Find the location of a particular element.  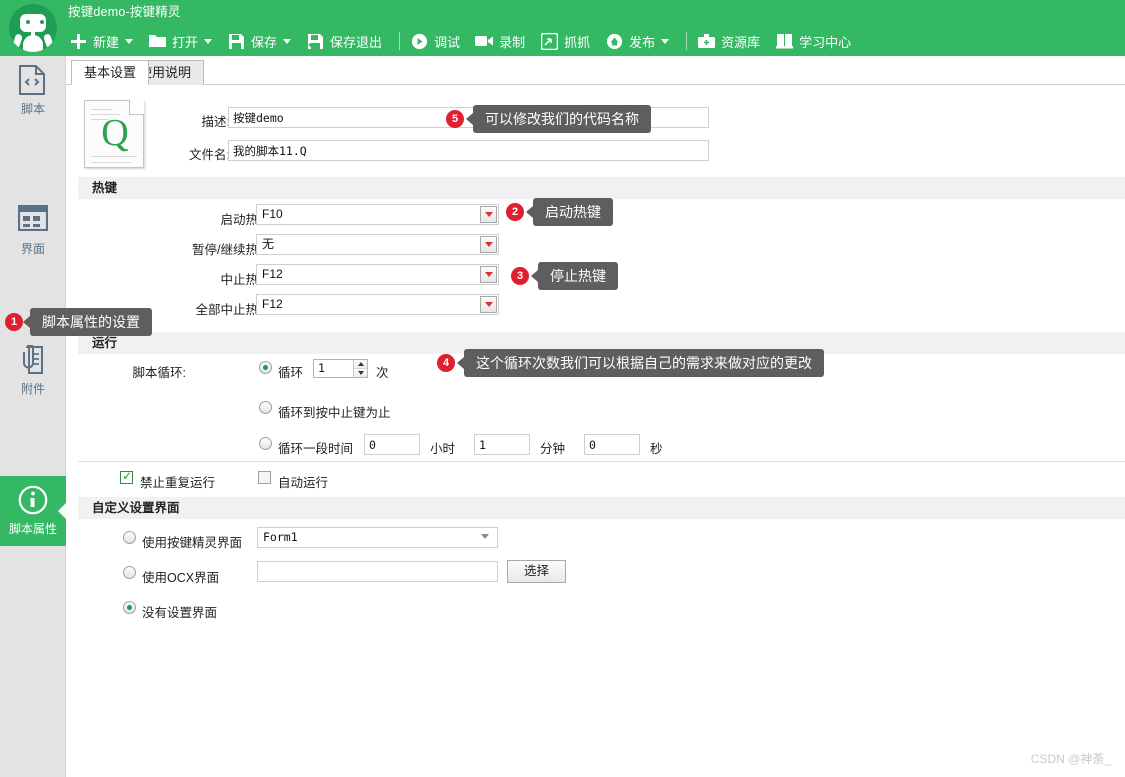

loop-minutes-input is located at coordinates (502, 444).